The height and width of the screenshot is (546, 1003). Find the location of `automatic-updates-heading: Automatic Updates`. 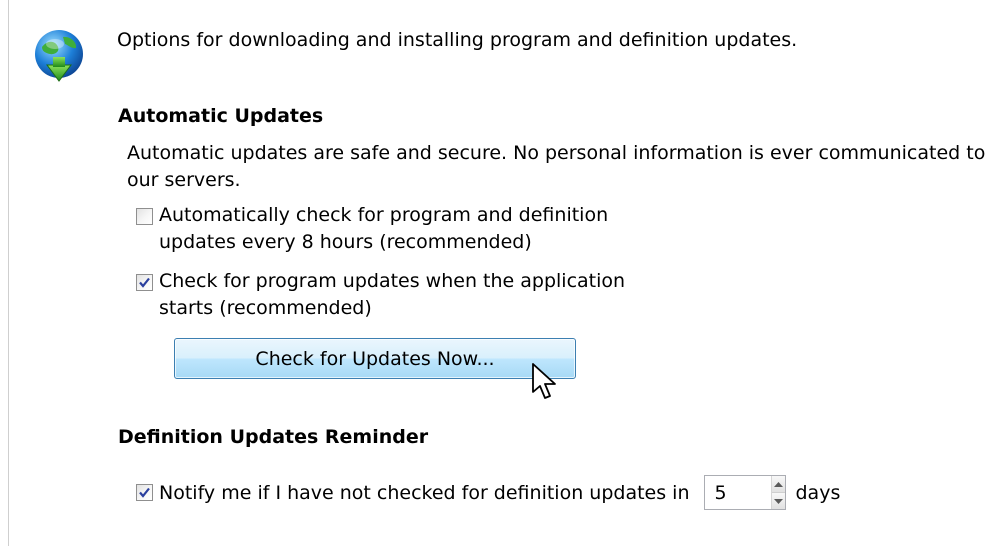

automatic-updates-heading: Automatic Updates is located at coordinates (221, 116).